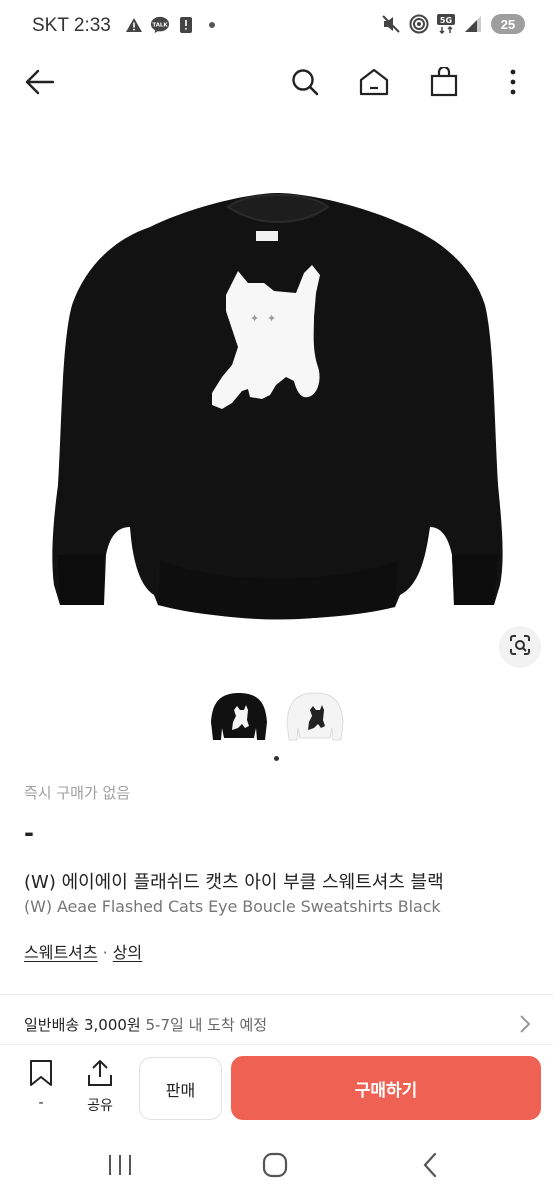 Image resolution: width=553 pixels, height=1200 pixels. What do you see at coordinates (180, 1088) in the screenshot?
I see `sell-button: 판매` at bounding box center [180, 1088].